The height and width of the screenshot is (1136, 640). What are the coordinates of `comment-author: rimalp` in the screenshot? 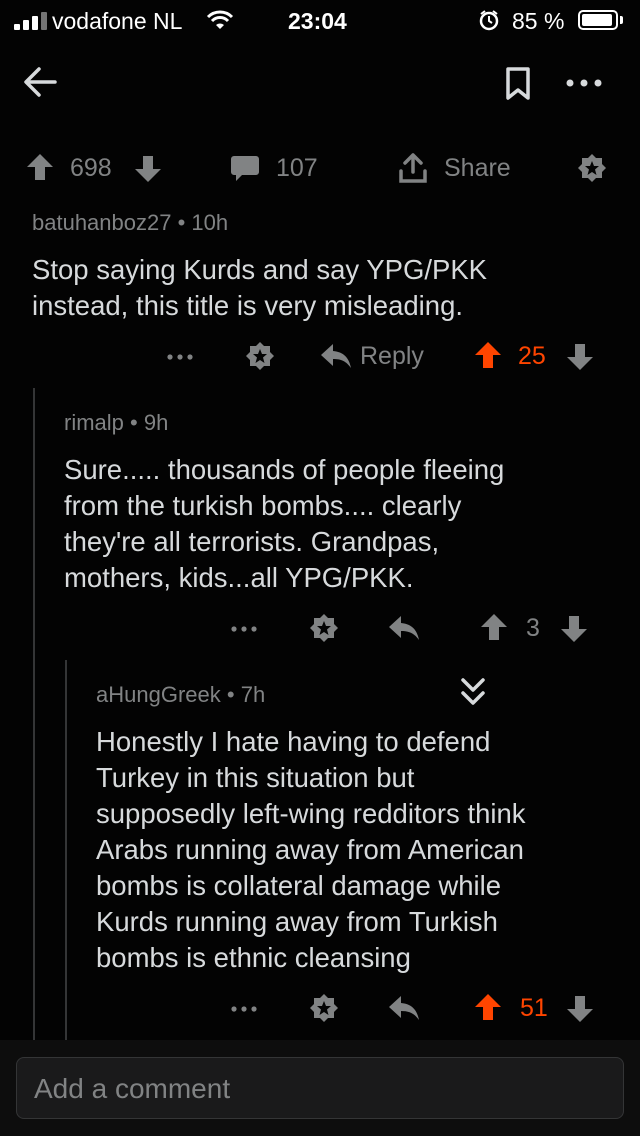 It's located at (94, 422).